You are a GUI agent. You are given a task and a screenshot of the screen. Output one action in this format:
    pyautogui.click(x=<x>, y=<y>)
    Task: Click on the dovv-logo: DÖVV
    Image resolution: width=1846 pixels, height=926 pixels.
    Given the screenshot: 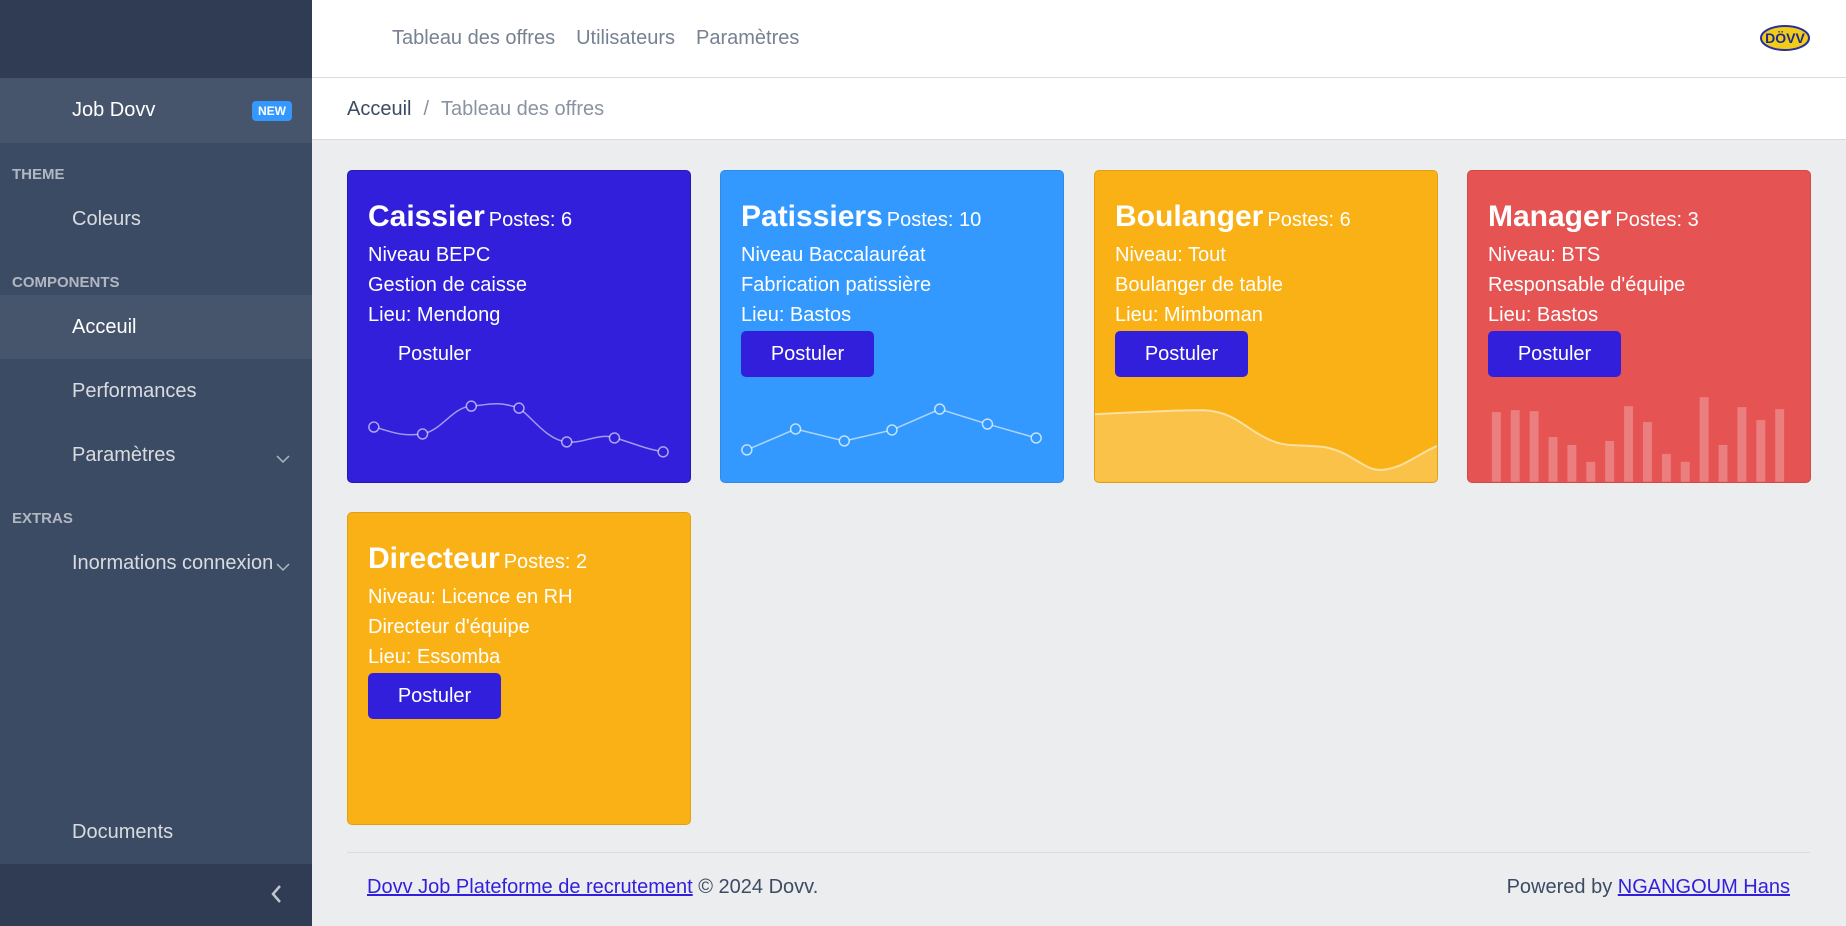 What is the action you would take?
    pyautogui.click(x=1785, y=38)
    